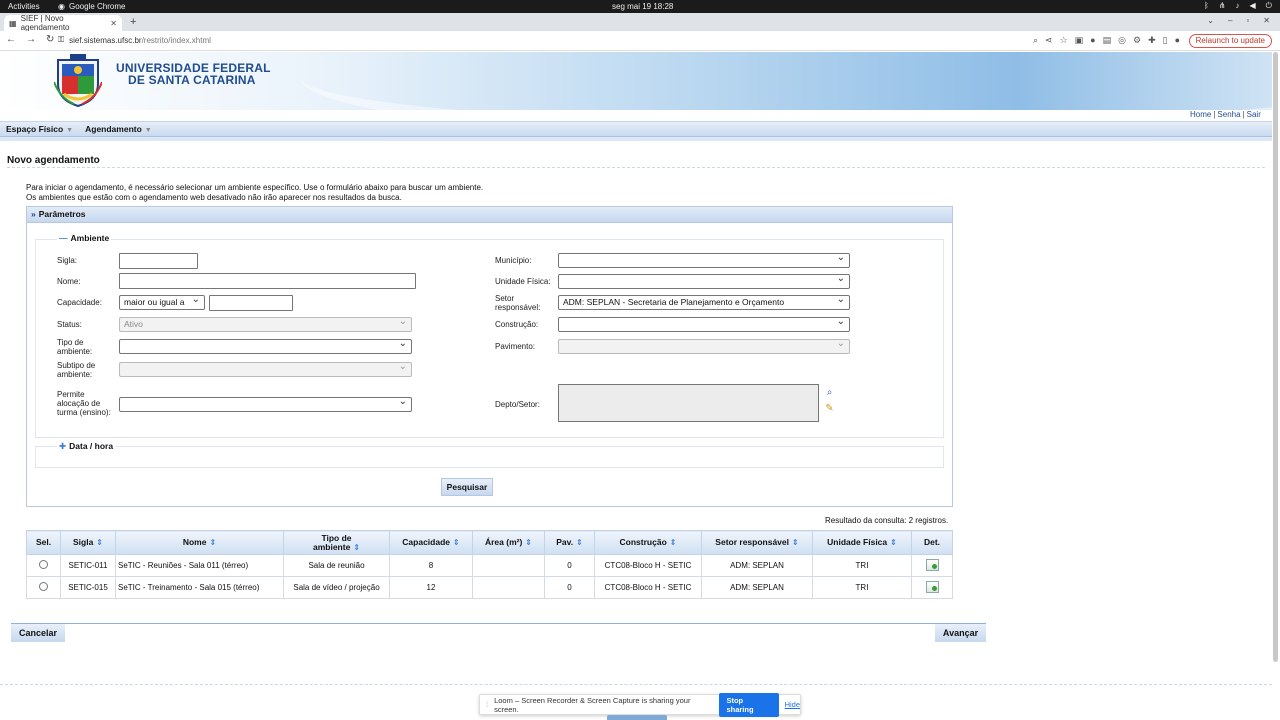 The image size is (1280, 720). What do you see at coordinates (1035, 40) in the screenshot?
I see `zoom-icon: ⌕` at bounding box center [1035, 40].